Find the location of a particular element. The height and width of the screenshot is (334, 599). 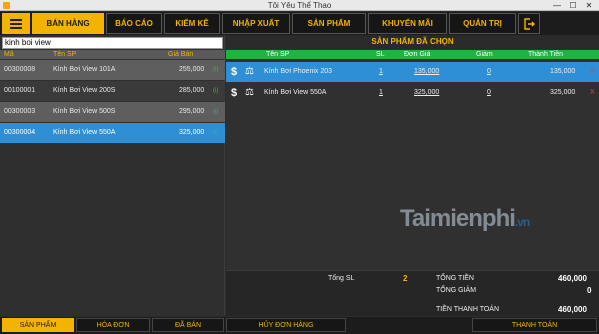

product-price: 325,000 is located at coordinates (192, 132).